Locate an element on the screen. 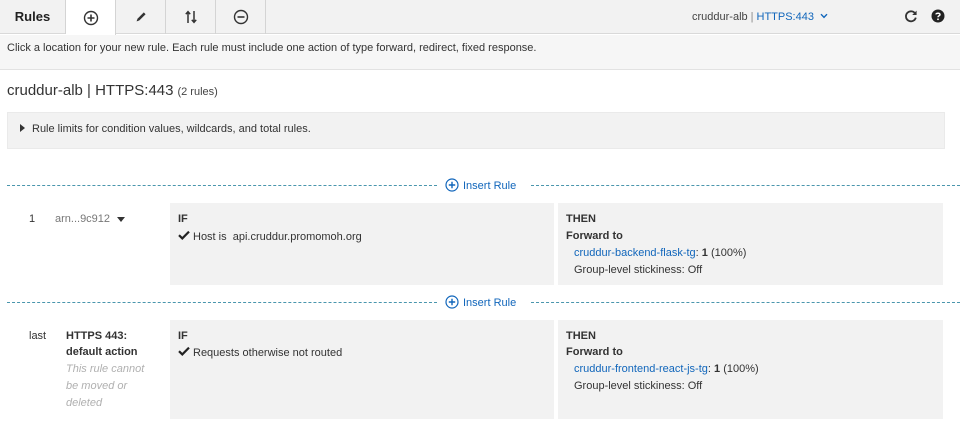  condition-line: Requests otherwise not routed is located at coordinates (260, 352).